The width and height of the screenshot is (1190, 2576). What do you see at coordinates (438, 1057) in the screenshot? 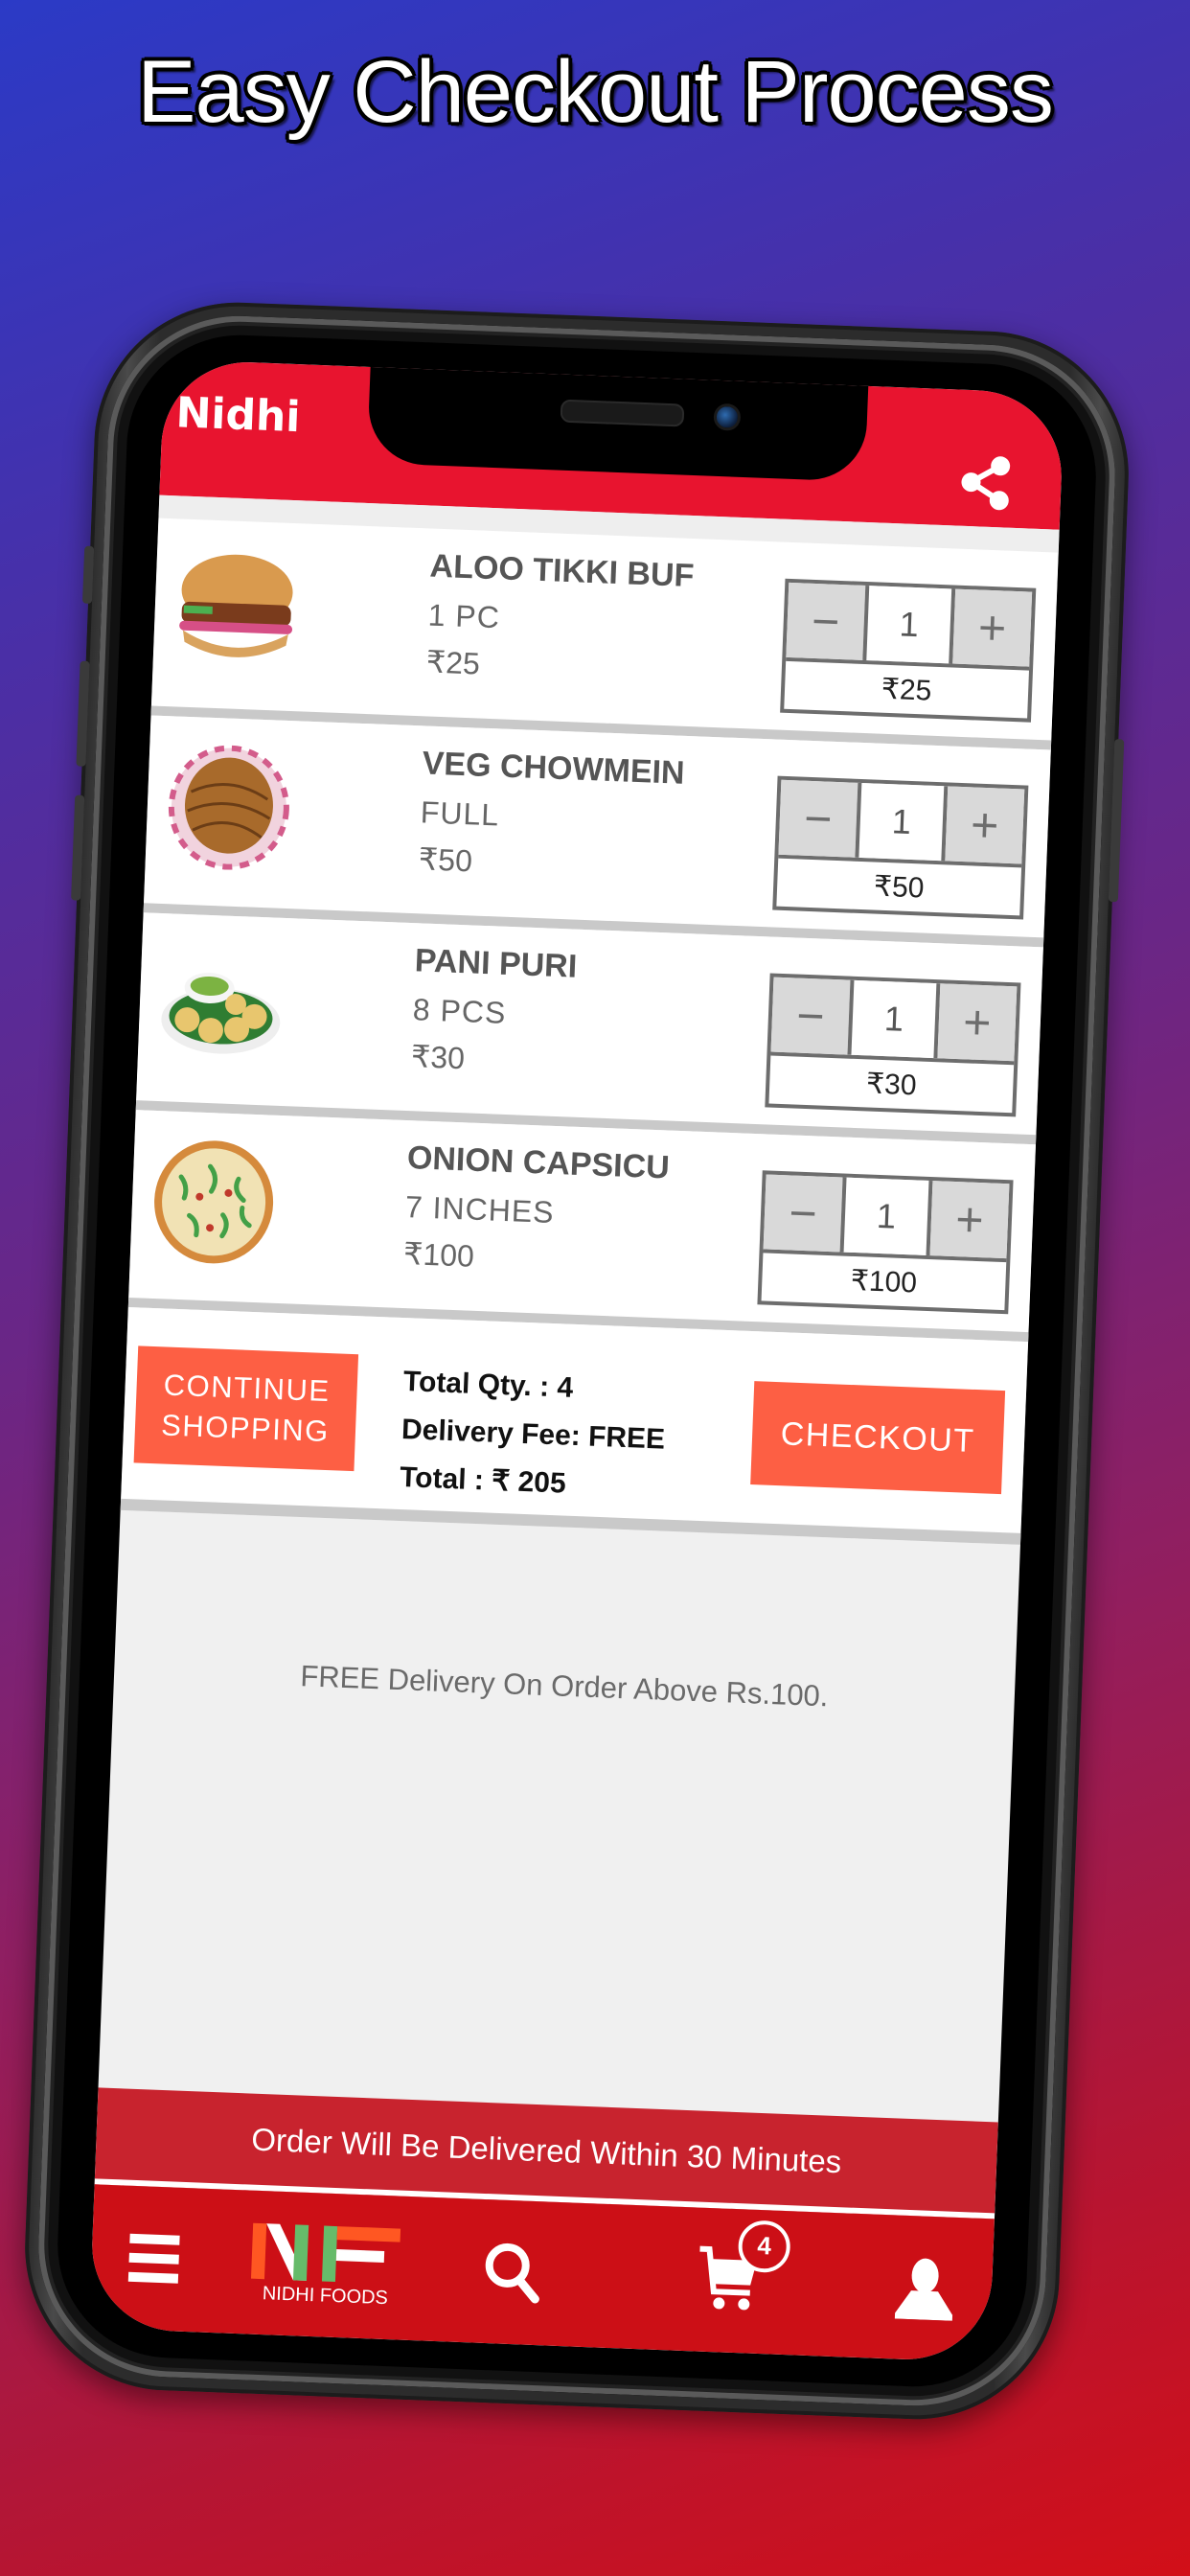
I see `item-price: ₹30` at bounding box center [438, 1057].